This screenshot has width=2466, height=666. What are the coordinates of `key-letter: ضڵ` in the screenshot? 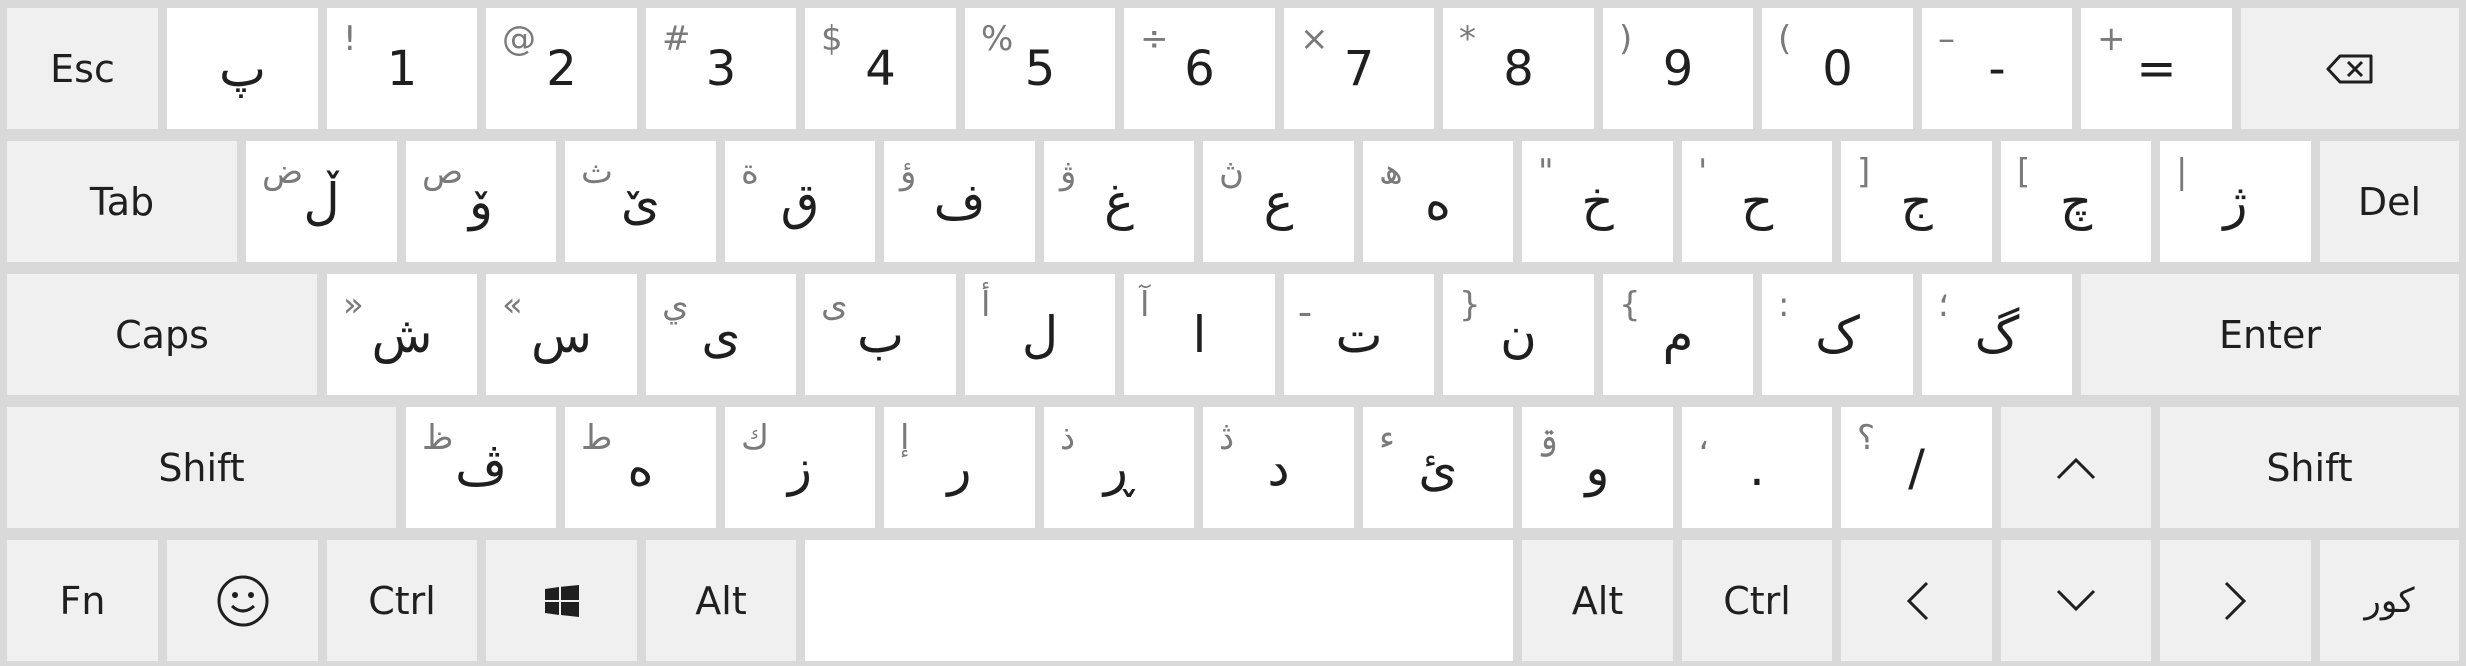 It's located at (321, 201).